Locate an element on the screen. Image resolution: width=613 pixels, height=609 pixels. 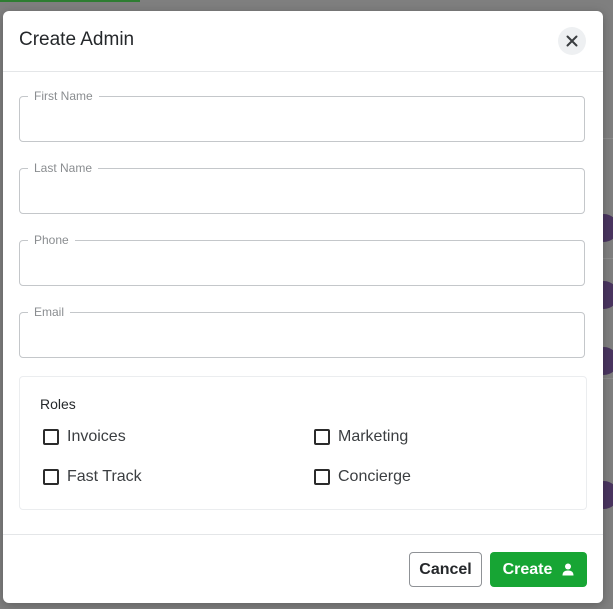
role-invoices-checkbox is located at coordinates (51, 437).